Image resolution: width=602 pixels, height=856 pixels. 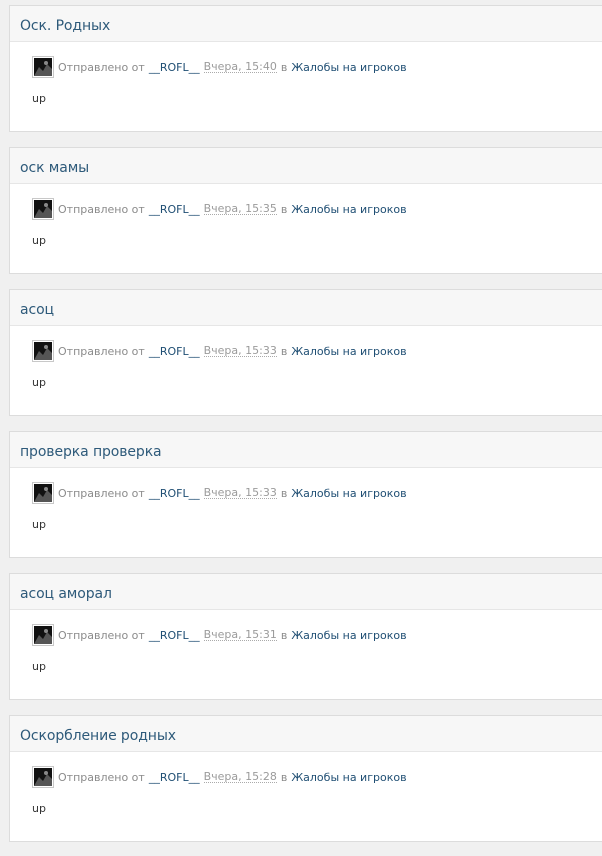 I want to click on post-header: асоц аморал, so click(x=306, y=592).